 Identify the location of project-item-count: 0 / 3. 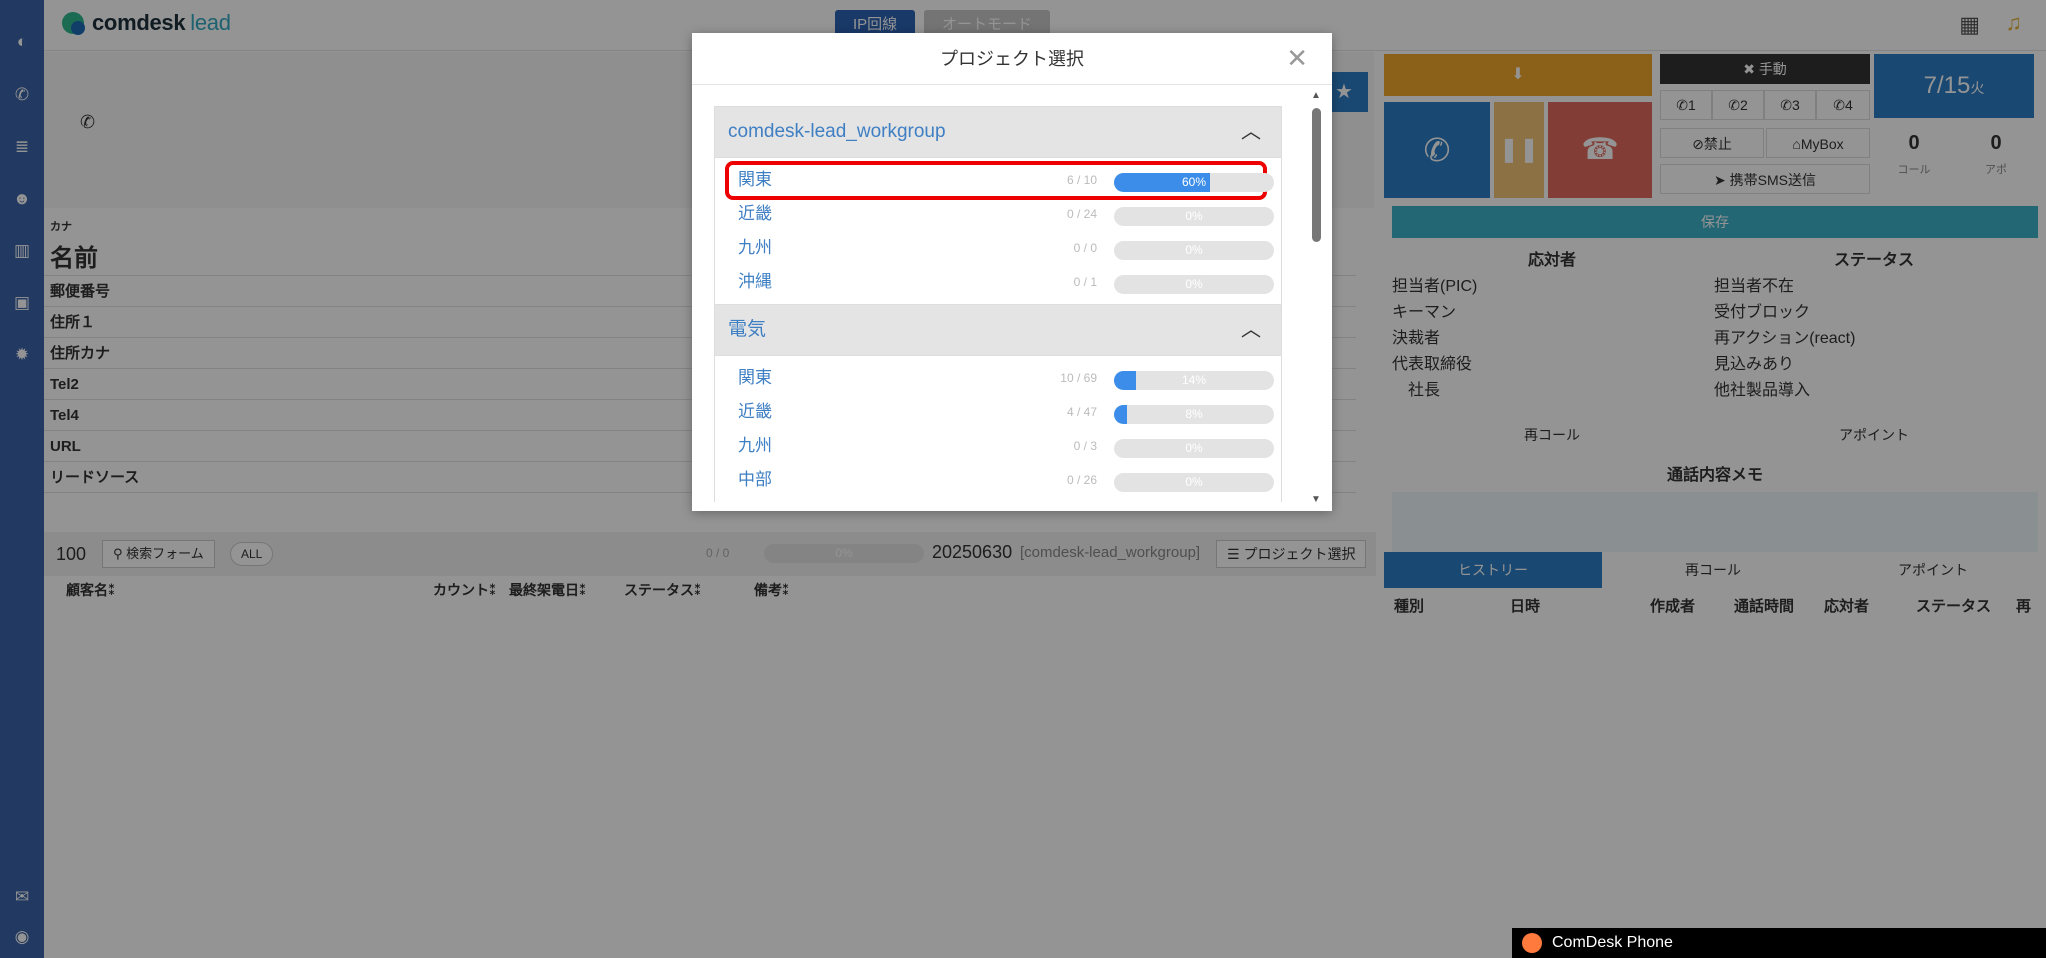
(1085, 446).